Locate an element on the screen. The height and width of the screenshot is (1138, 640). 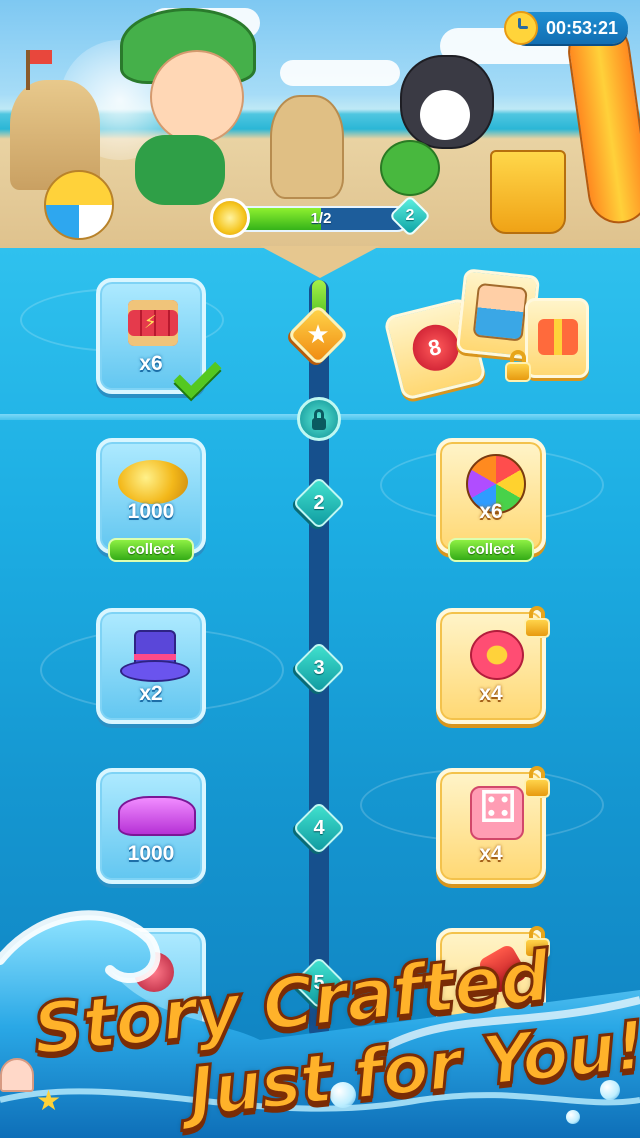
event-timer: 00:53:21 is located at coordinates (566, 28).